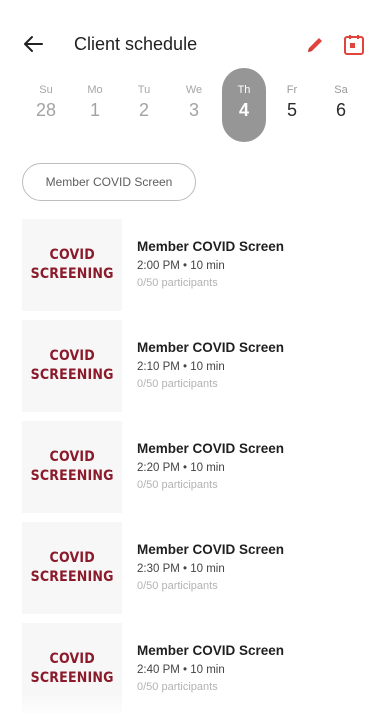 The width and height of the screenshot is (370, 723). I want to click on session-time: 2:00 PM • 10 min, so click(181, 266).